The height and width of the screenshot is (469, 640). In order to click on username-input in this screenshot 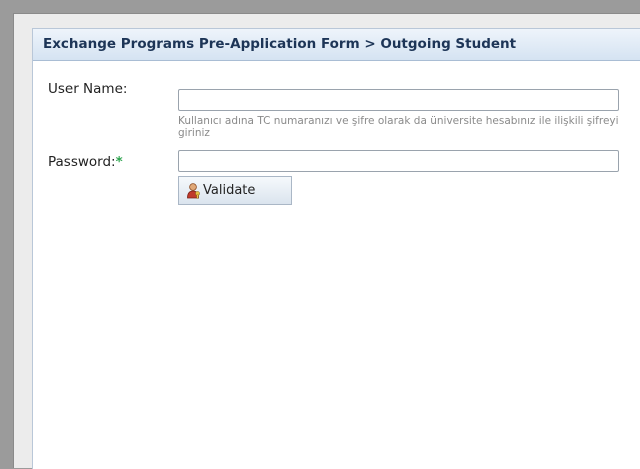, I will do `click(398, 100)`.